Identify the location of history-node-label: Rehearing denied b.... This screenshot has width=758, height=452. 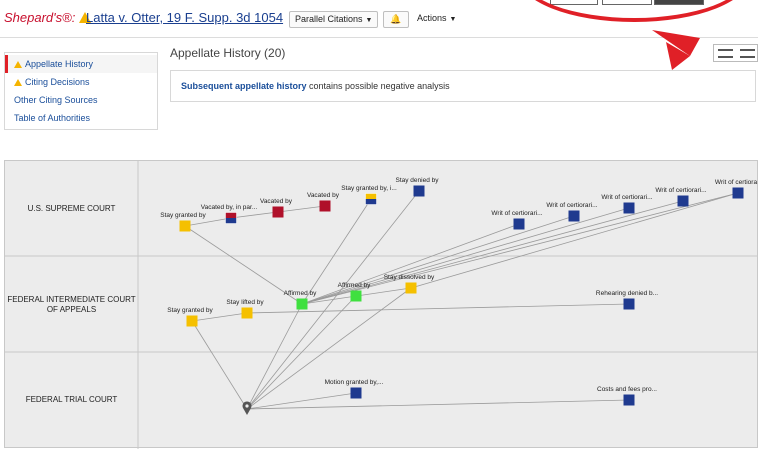
(627, 293).